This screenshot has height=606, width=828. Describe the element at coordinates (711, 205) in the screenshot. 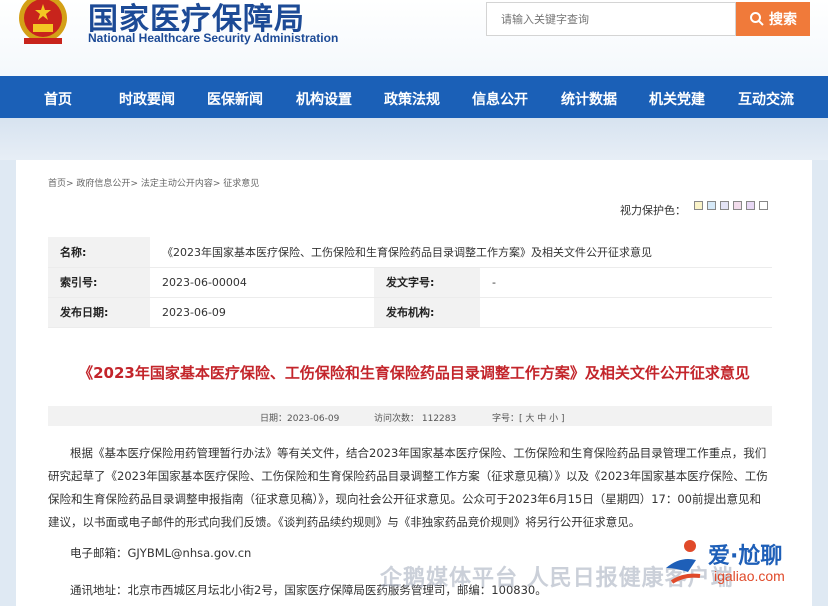

I see `color-swatch-blue` at that location.